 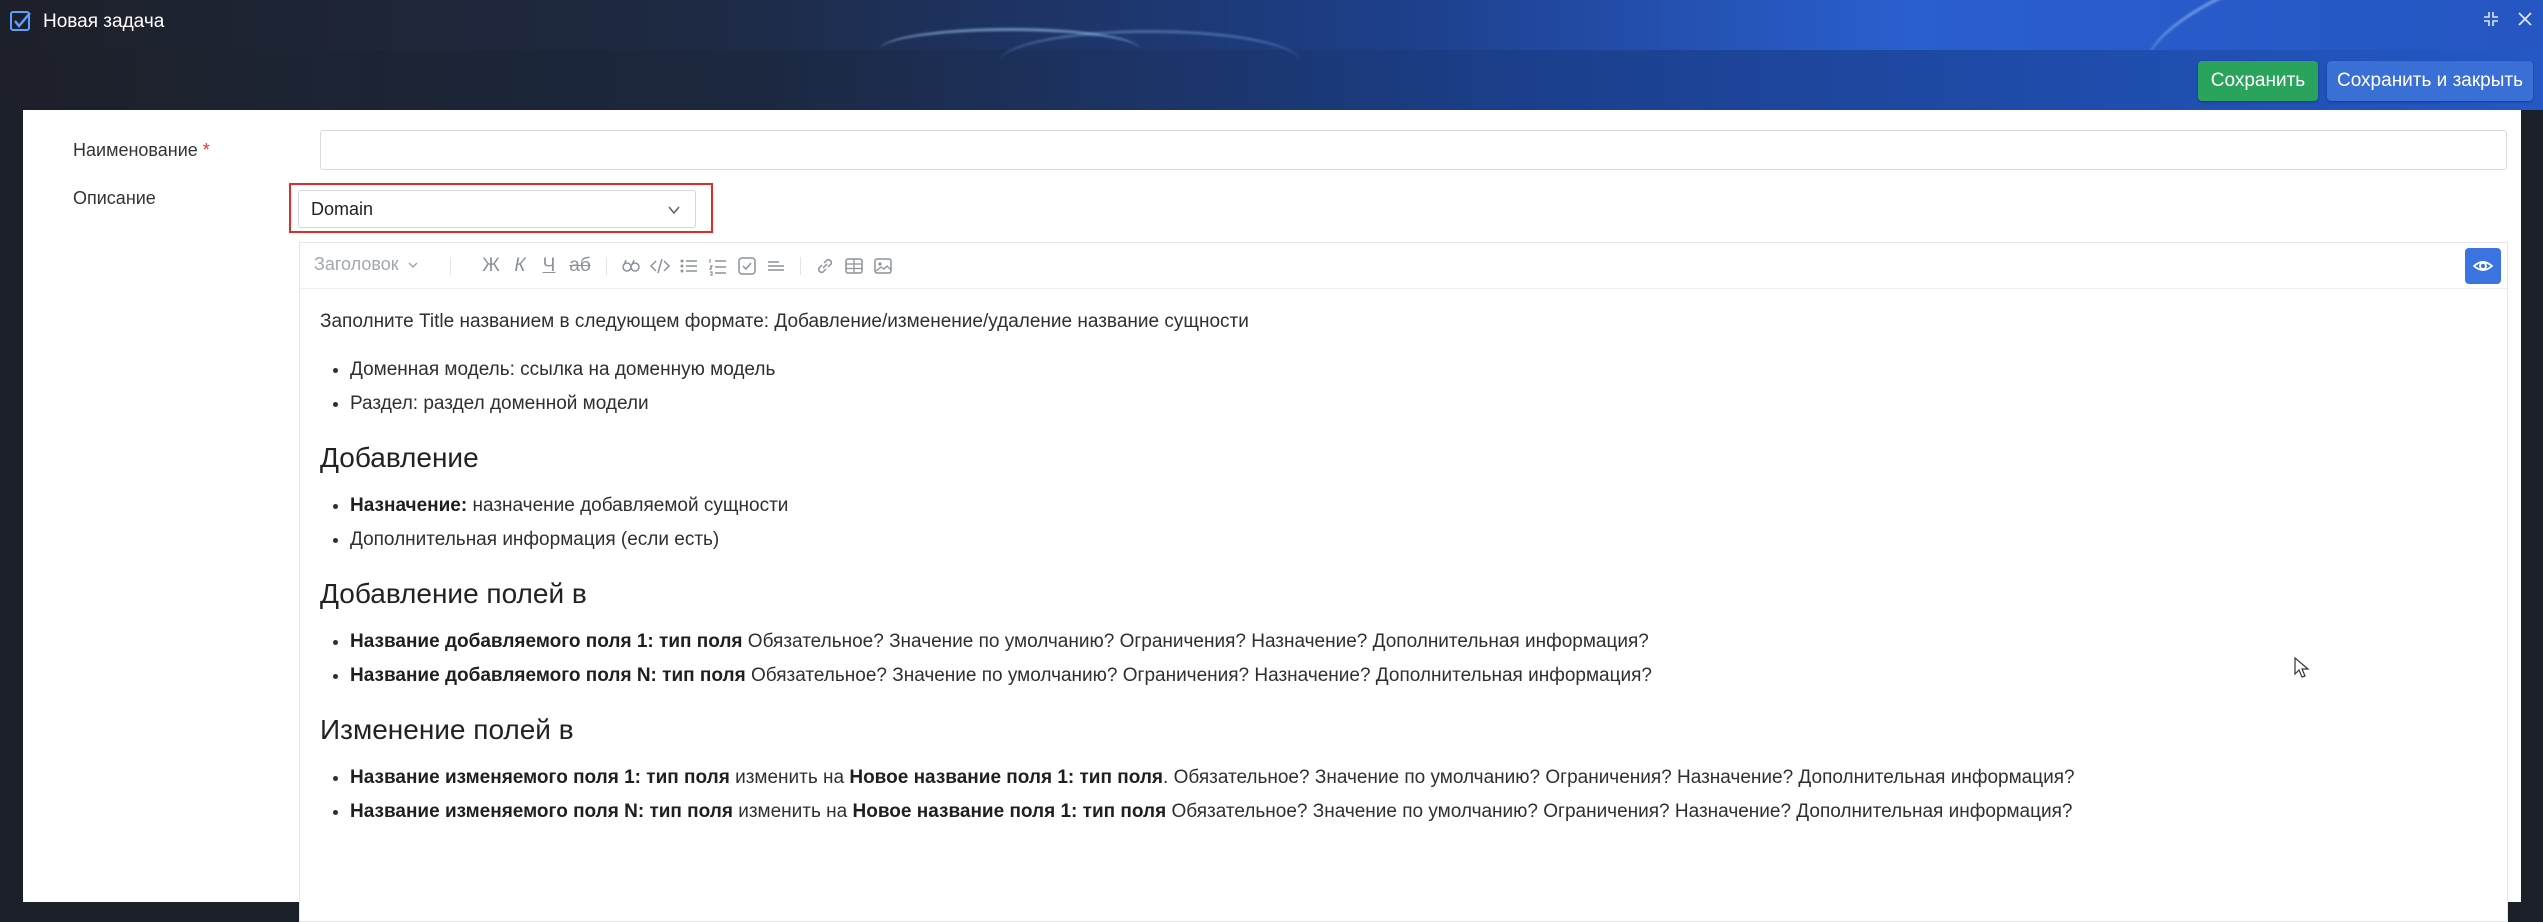 I want to click on required-mark: *, so click(x=206, y=150).